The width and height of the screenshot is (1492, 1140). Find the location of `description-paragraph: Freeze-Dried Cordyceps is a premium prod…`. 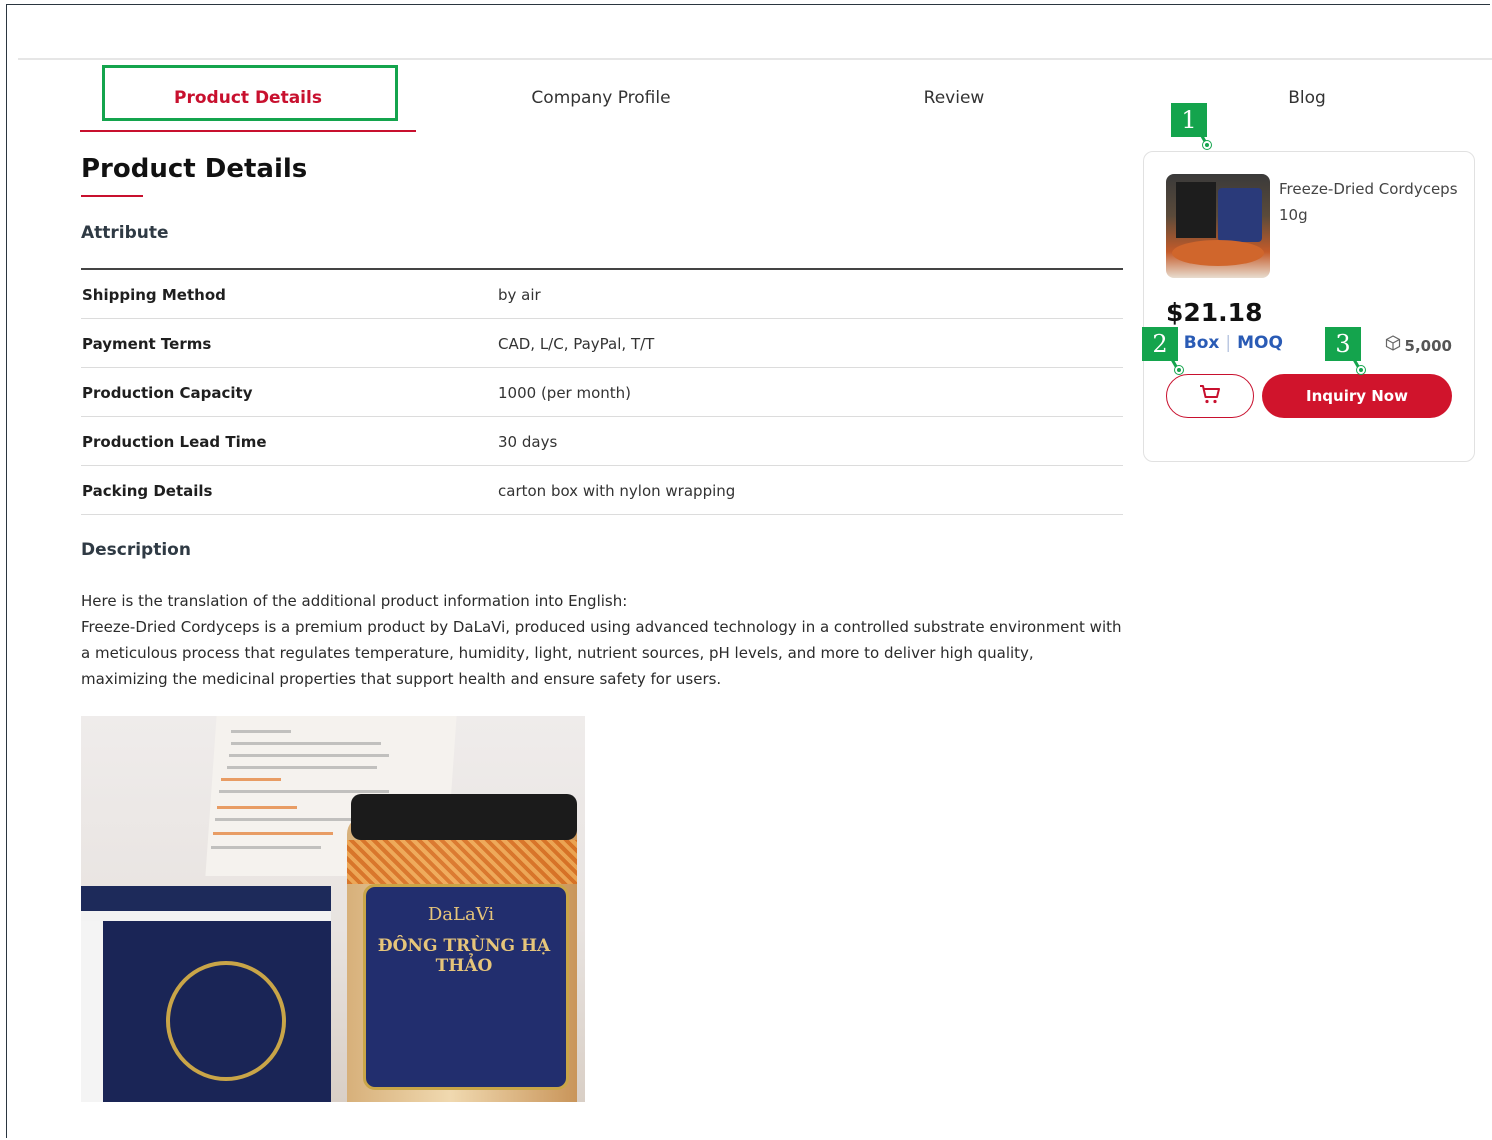

description-paragraph: Freeze-Dried Cordyceps is a premium prod… is located at coordinates (601, 653).